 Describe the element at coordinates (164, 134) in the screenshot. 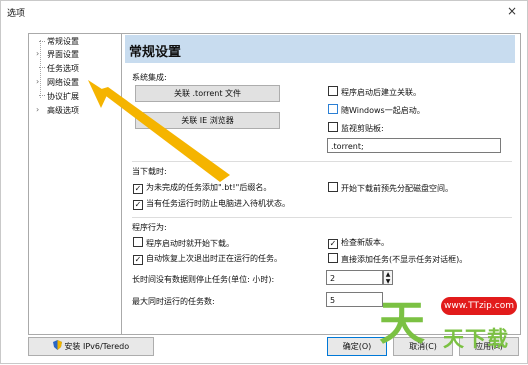

I see `arrow-shaft` at that location.